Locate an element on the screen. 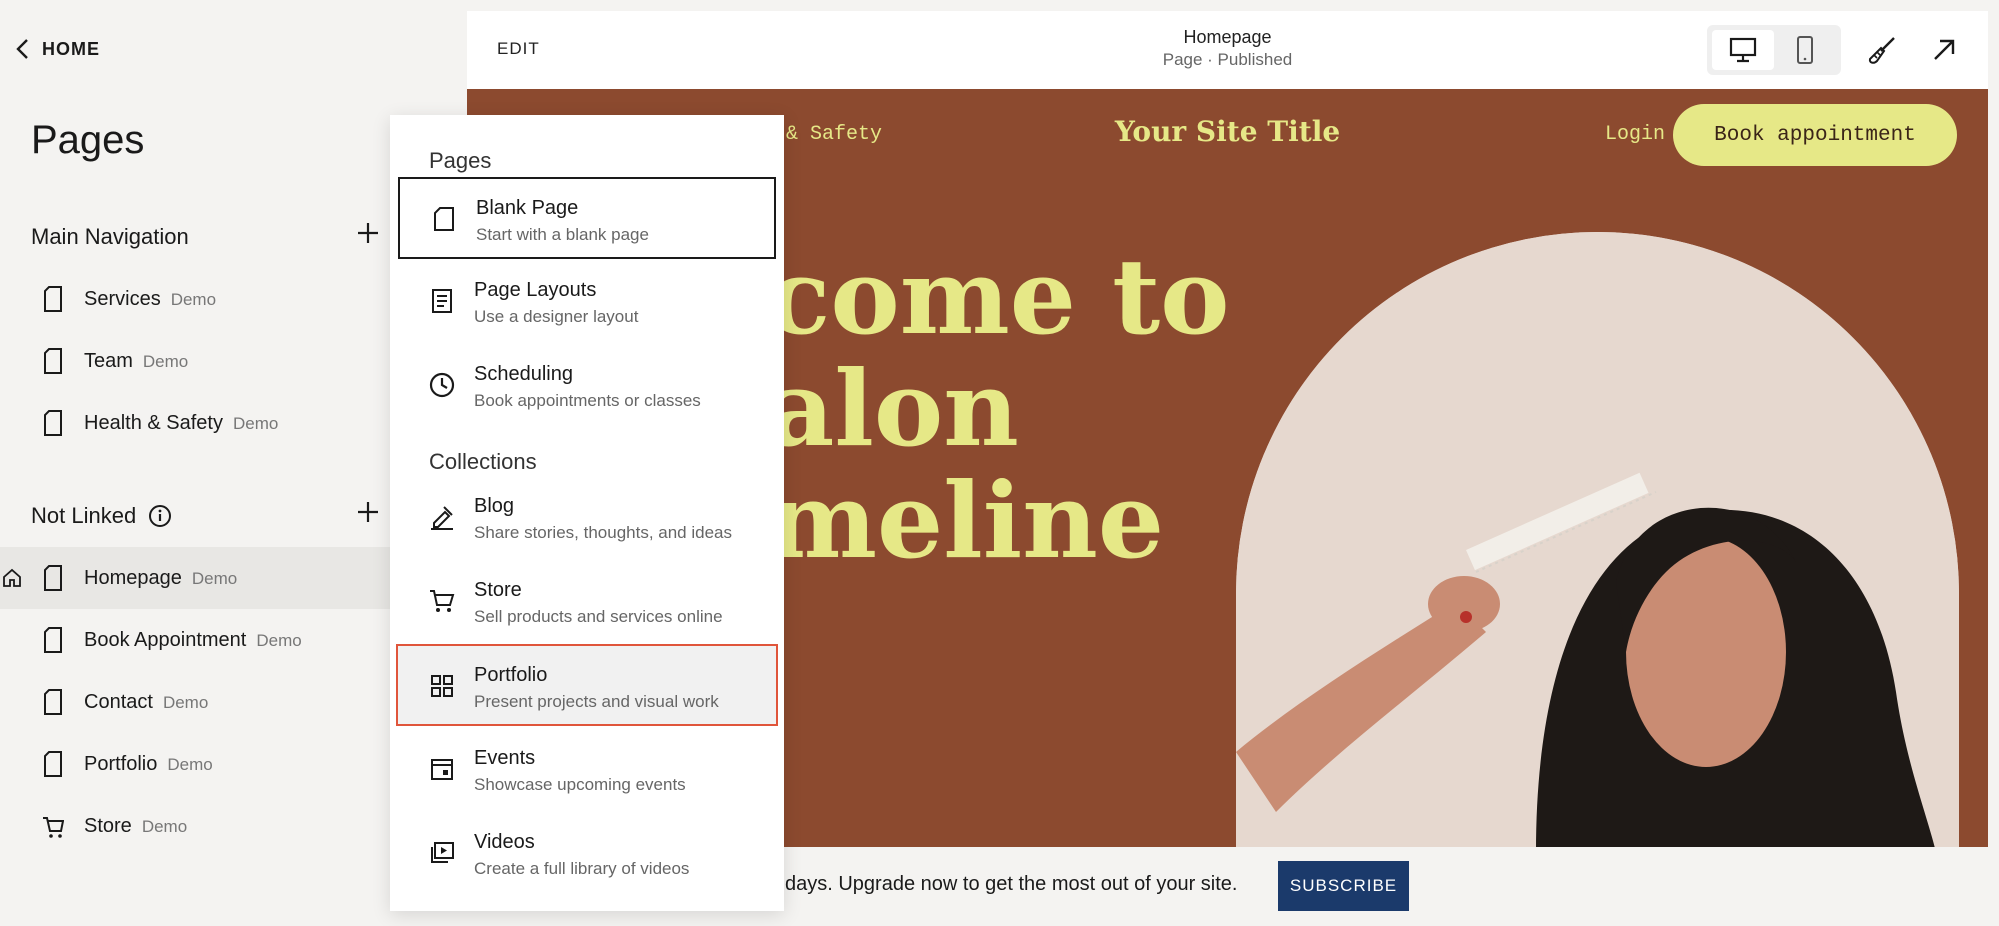 The width and height of the screenshot is (1999, 926). menu-item-description: Start with a blank page is located at coordinates (562, 234).